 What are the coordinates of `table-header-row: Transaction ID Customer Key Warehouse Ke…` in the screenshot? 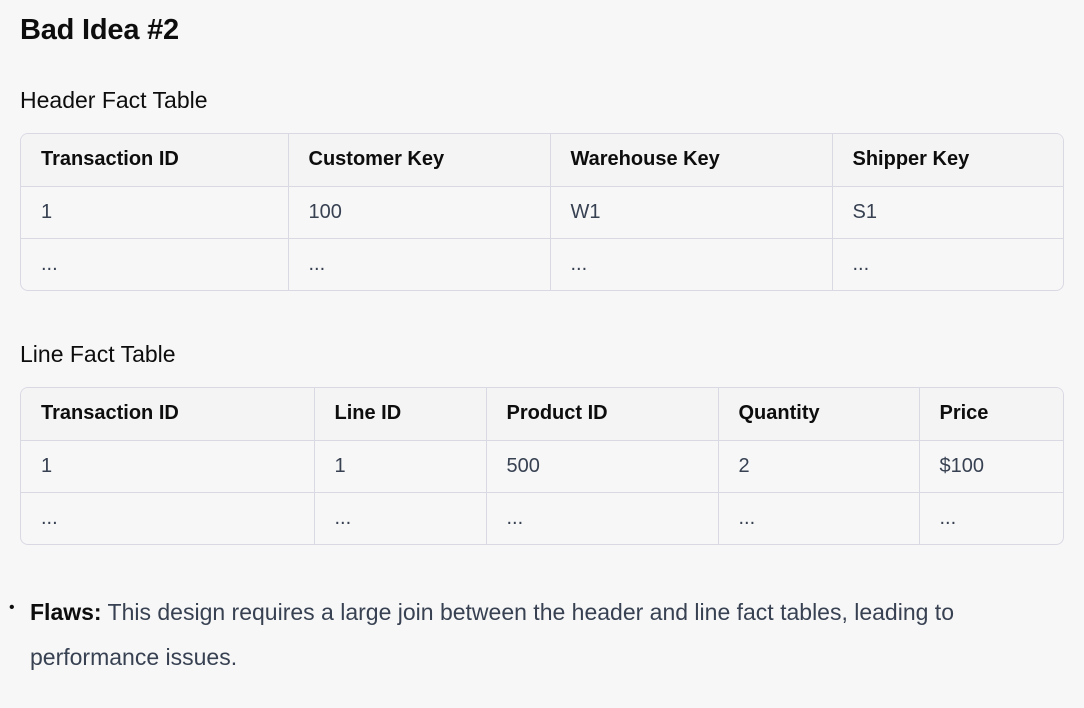 It's located at (542, 160).